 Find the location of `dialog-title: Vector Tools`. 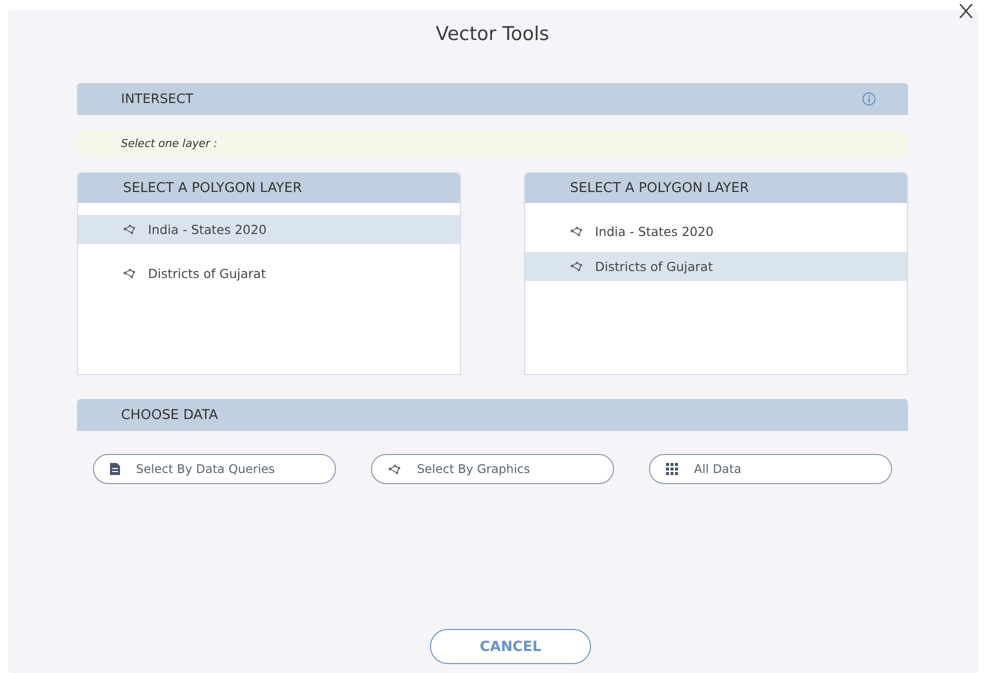

dialog-title: Vector Tools is located at coordinates (492, 35).